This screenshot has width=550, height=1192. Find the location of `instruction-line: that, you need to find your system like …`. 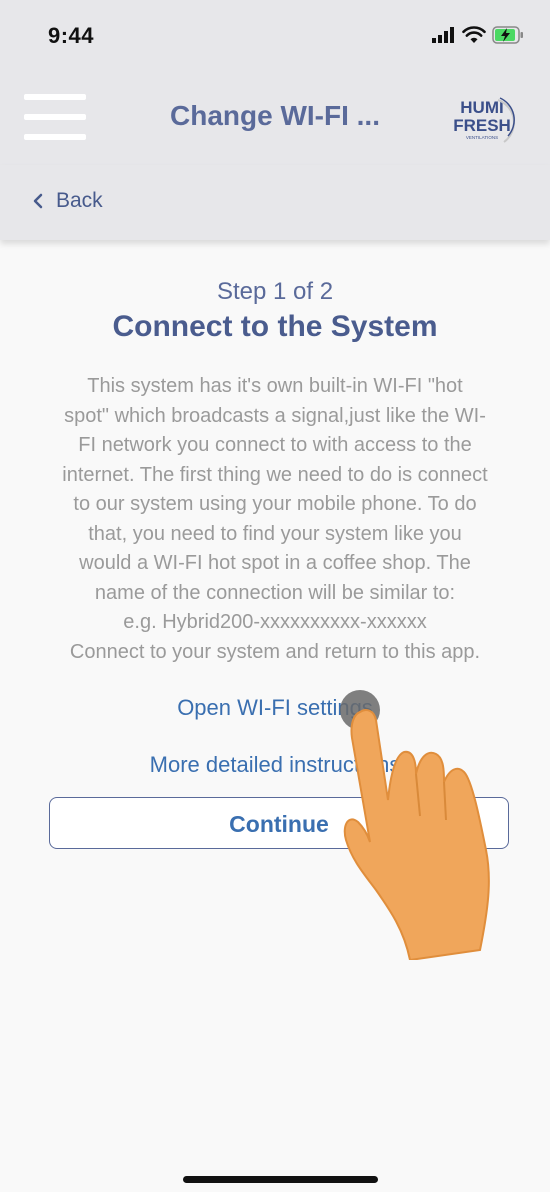

instruction-line: that, you need to find your system like … is located at coordinates (275, 533).